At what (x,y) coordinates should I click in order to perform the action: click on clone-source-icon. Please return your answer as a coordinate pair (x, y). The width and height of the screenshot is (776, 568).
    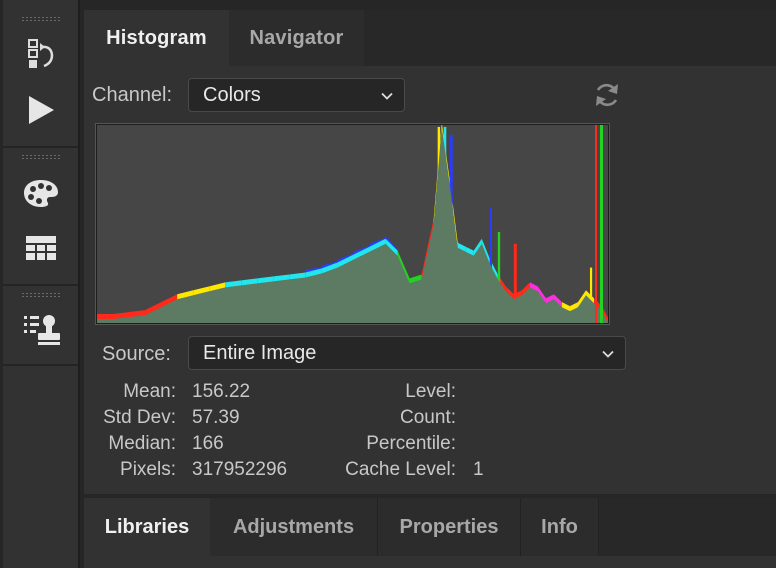
    Looking at the image, I should click on (41, 329).